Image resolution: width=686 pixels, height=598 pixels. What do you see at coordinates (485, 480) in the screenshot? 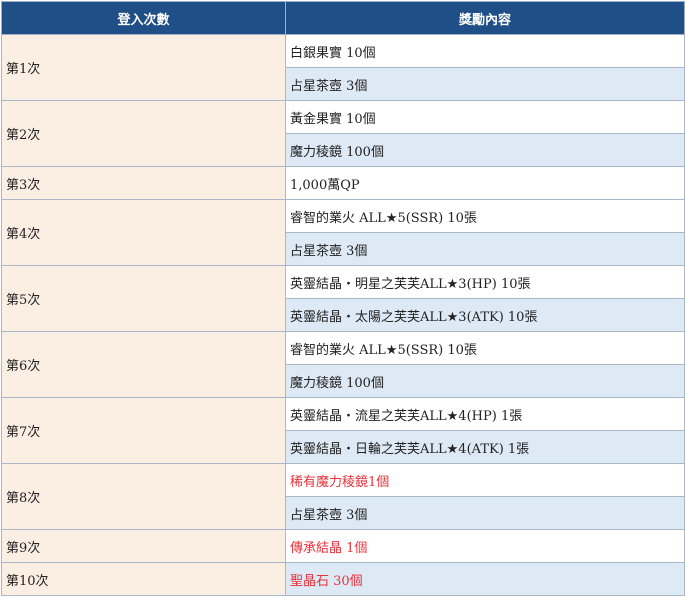
I see `reward-cell-highlight: 稀有魔力稜鏡1個` at bounding box center [485, 480].